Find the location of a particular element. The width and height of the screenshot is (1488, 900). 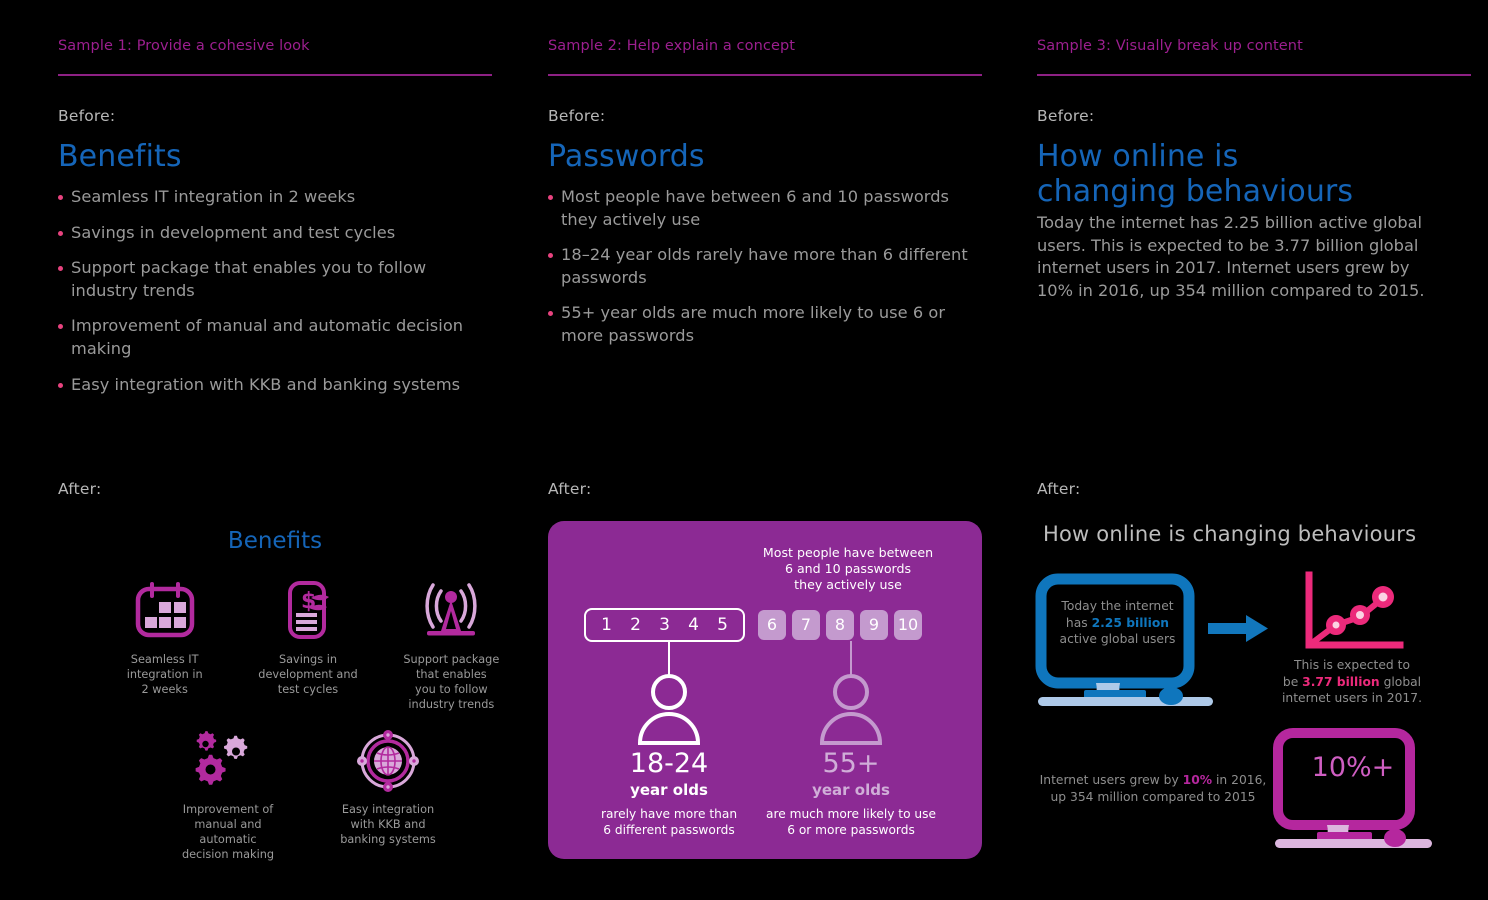

number-cell: 3 is located at coordinates (664, 625).